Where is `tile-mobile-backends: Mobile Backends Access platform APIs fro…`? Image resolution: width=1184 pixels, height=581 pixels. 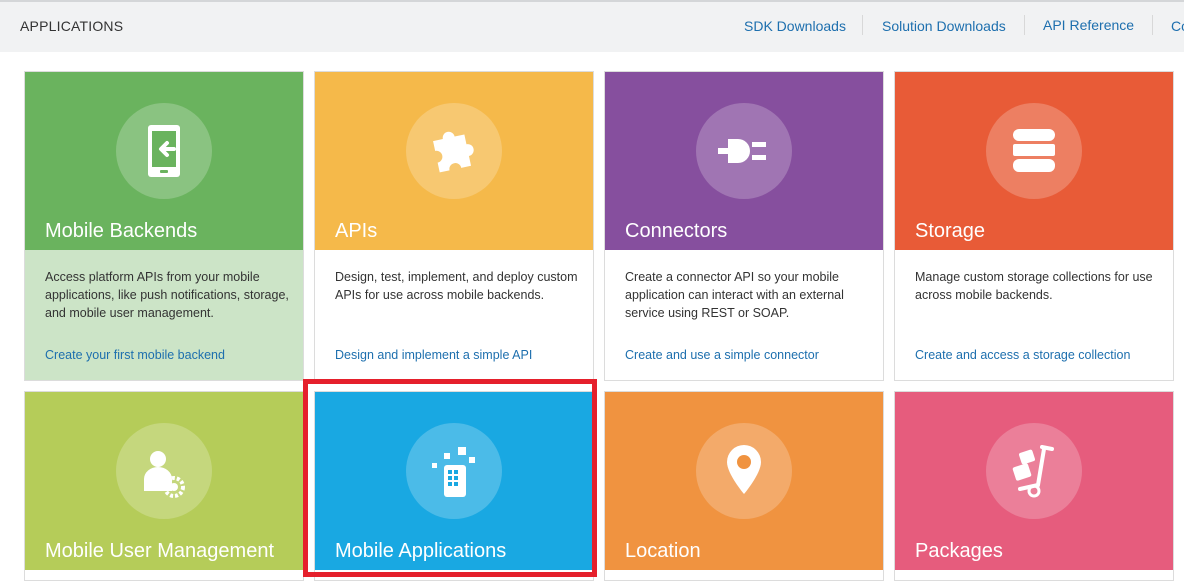 tile-mobile-backends: Mobile Backends Access platform APIs fro… is located at coordinates (164, 226).